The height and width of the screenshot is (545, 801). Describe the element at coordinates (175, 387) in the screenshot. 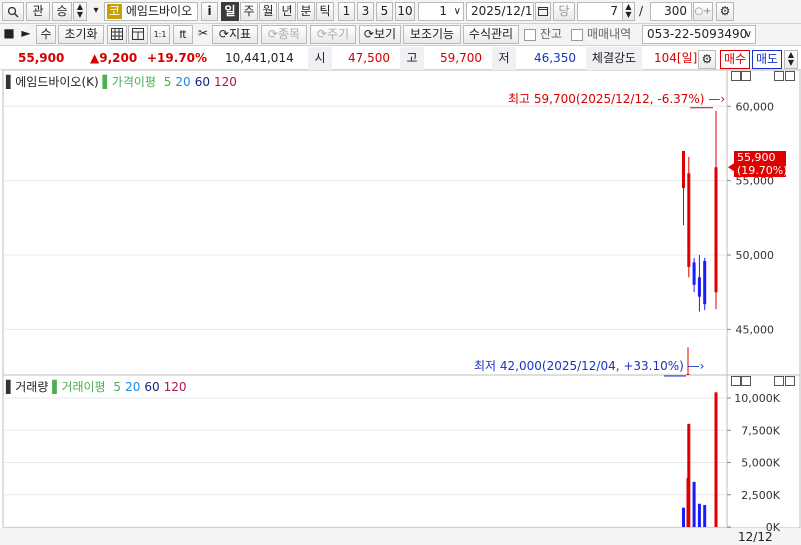

I see `volume-ma-3: 120` at that location.